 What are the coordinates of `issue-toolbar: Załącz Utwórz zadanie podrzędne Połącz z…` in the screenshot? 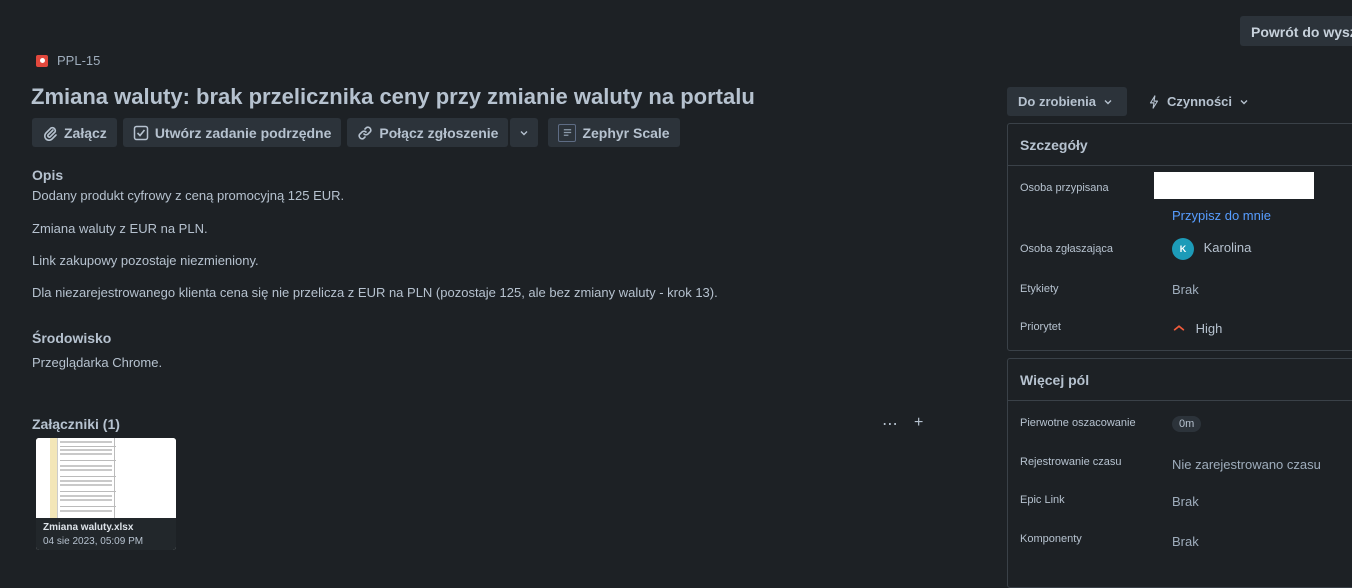 It's located at (356, 133).